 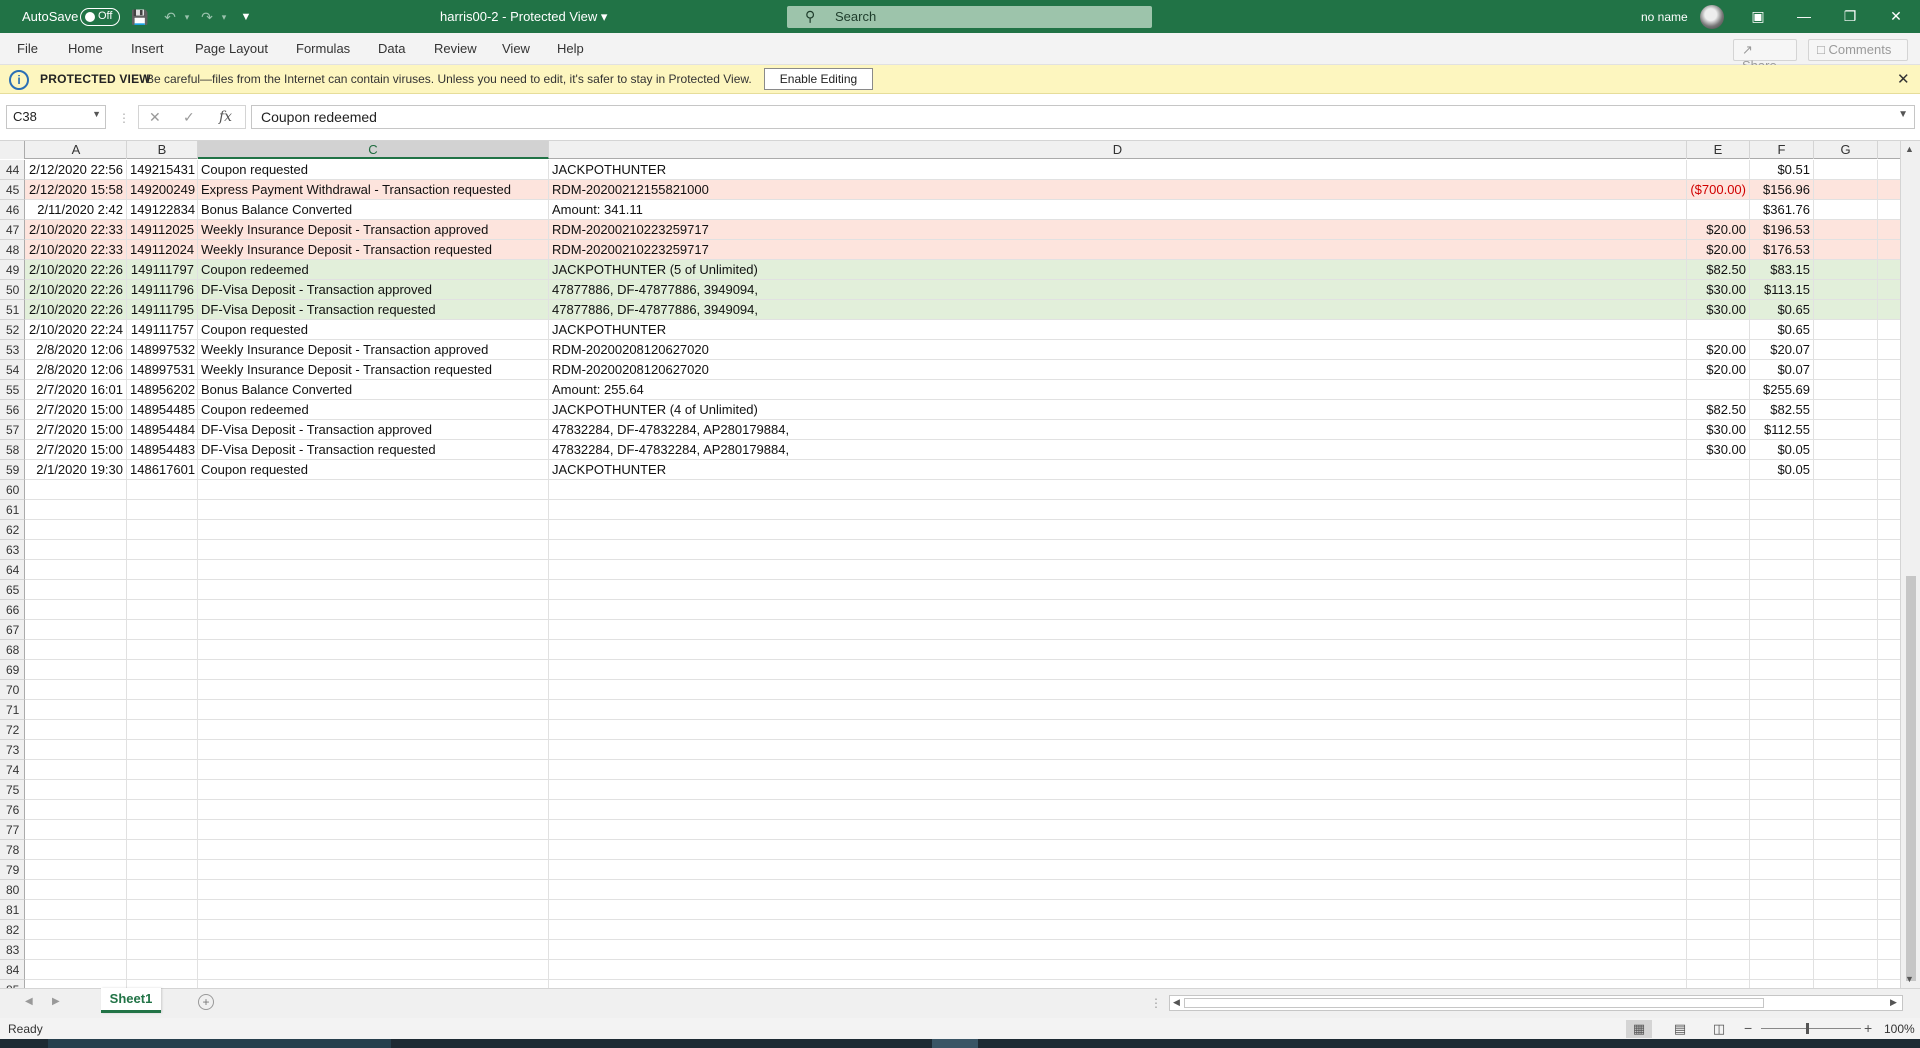 I want to click on row-header: 76, so click(x=12, y=810).